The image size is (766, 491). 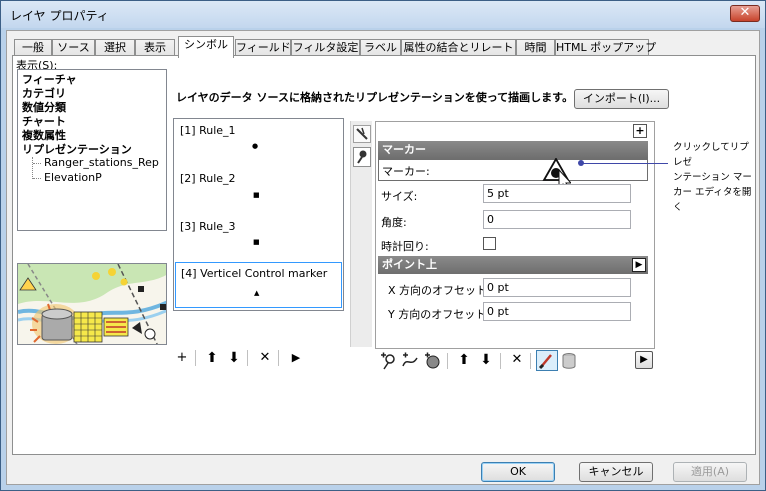 What do you see at coordinates (410, 361) in the screenshot?
I see `geometric-effect-icon` at bounding box center [410, 361].